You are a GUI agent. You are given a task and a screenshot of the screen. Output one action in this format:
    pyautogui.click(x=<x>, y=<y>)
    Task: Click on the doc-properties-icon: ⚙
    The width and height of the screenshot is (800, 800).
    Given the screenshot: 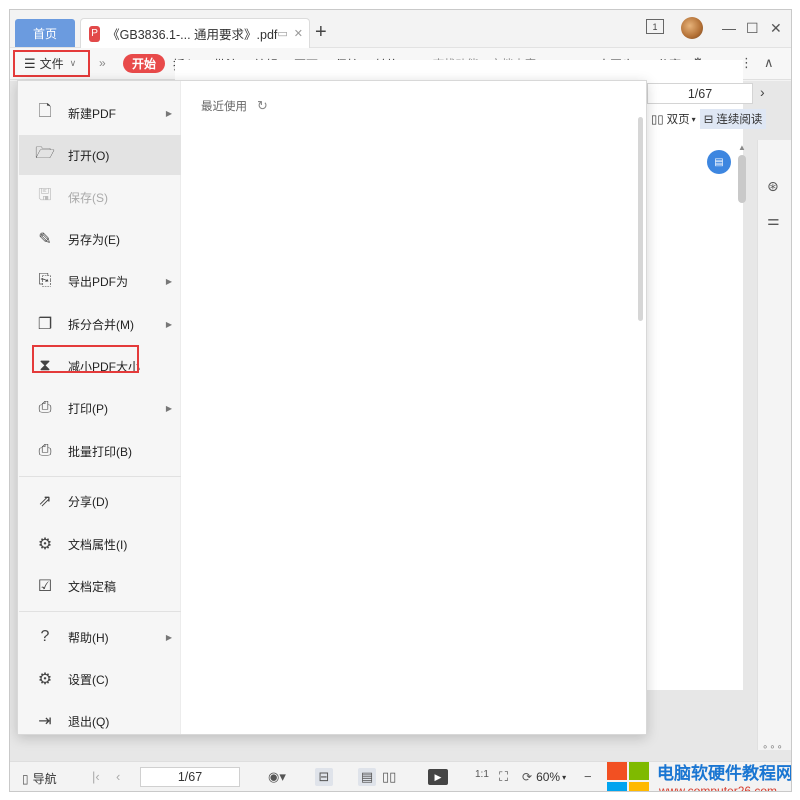 What is the action you would take?
    pyautogui.click(x=45, y=544)
    